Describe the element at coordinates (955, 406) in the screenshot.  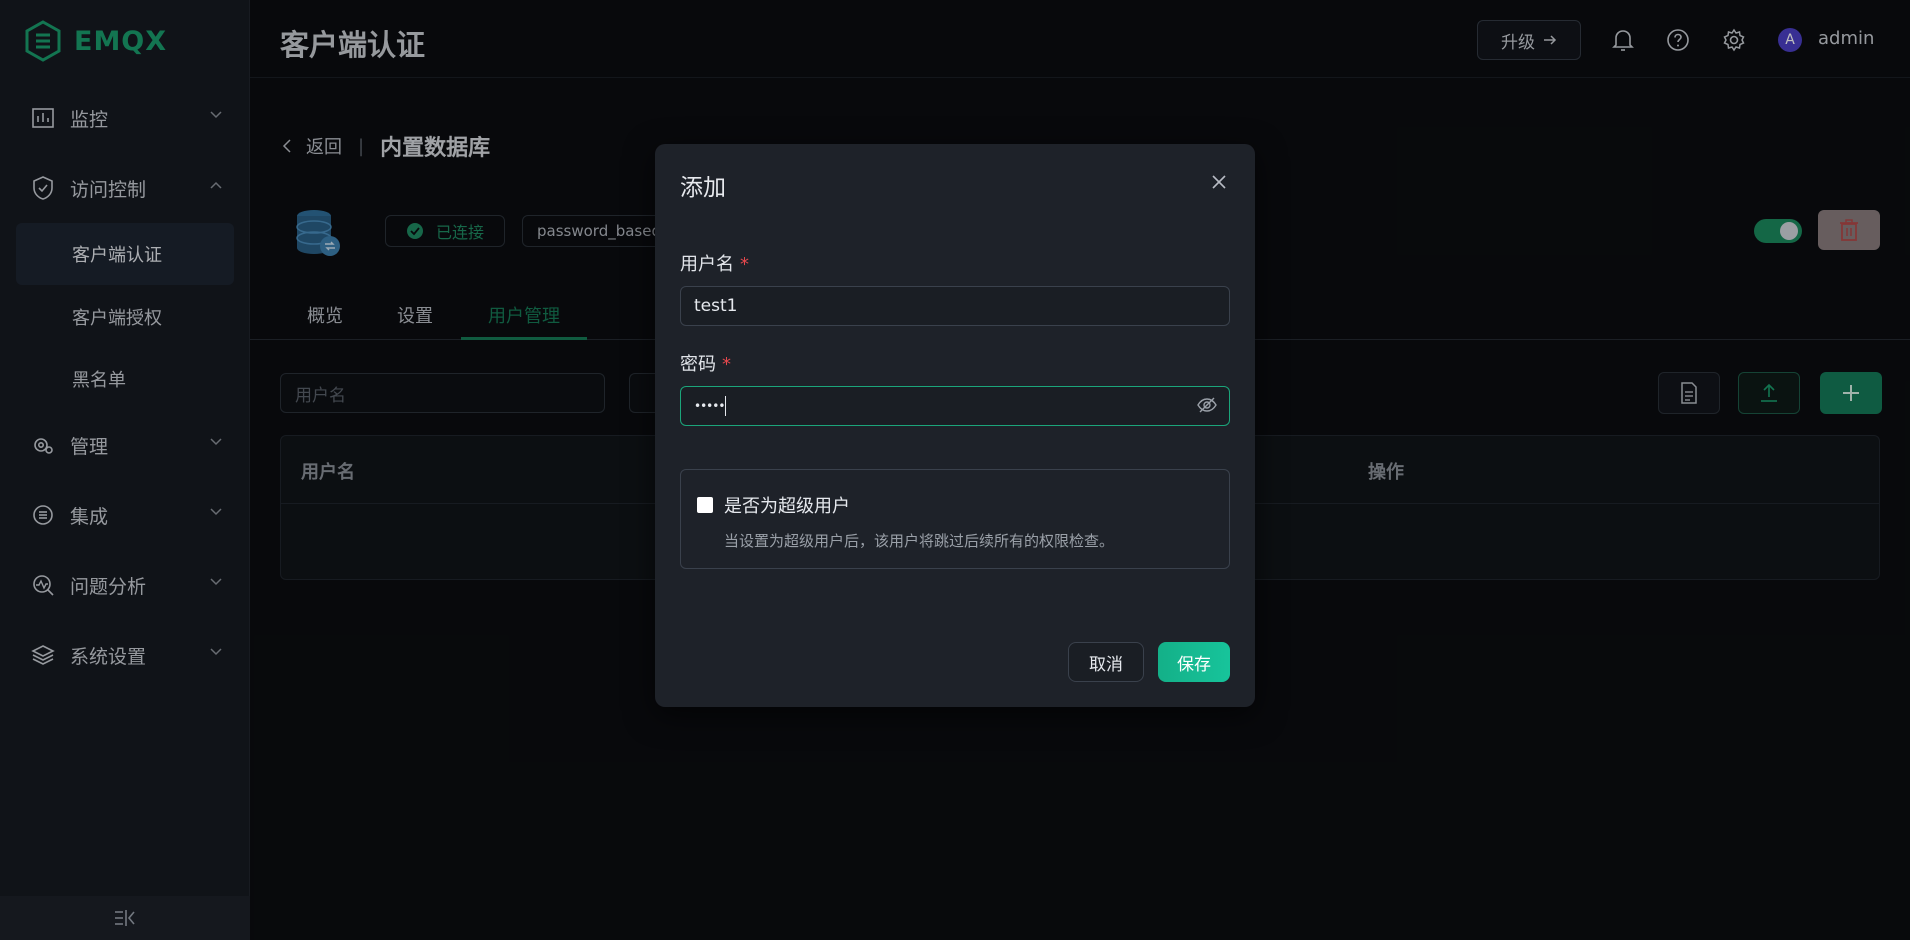
I see `password-input: •••••` at that location.